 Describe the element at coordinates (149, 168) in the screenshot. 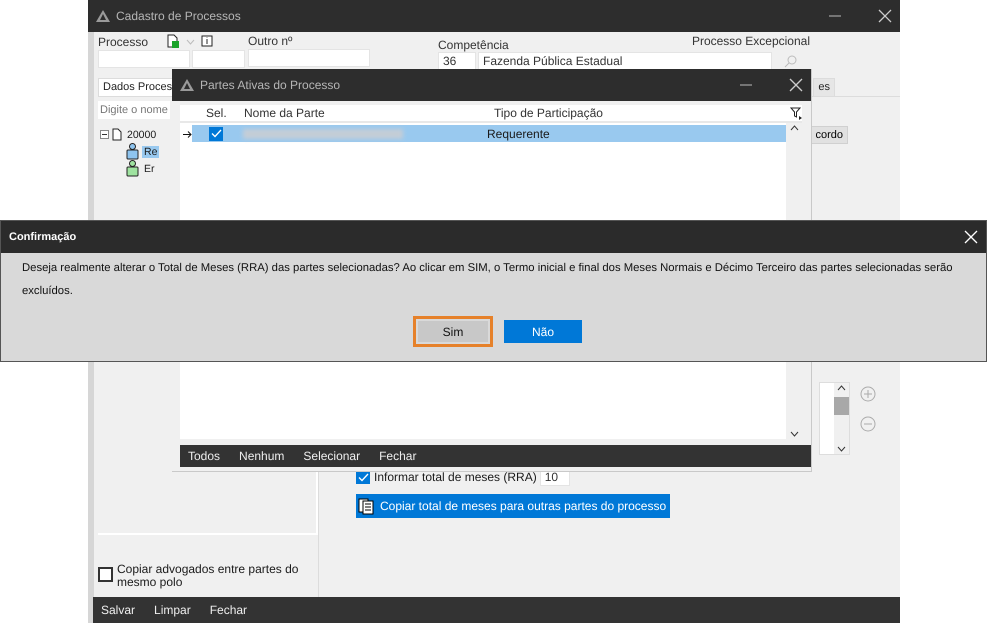

I see `tree-item: Er` at that location.